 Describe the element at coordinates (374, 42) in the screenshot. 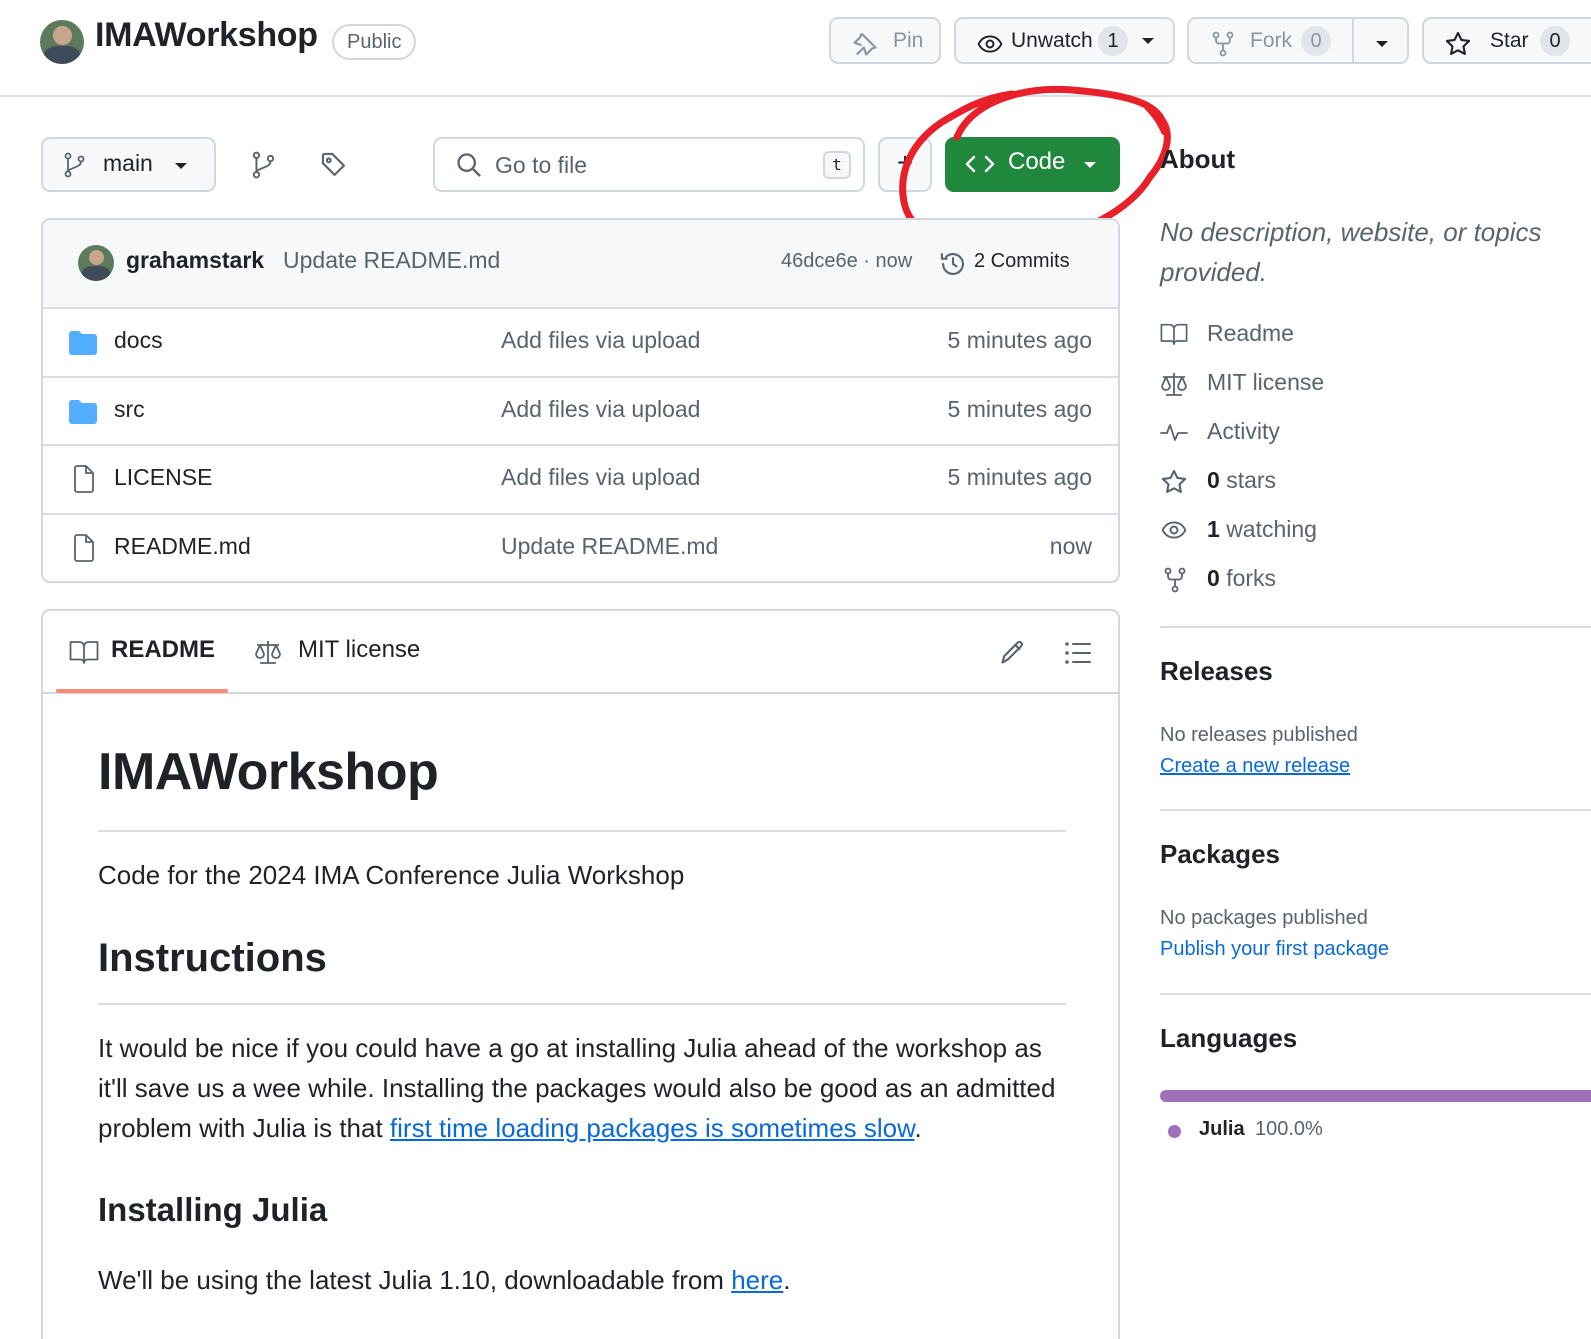

I see `visibility-badge: Public` at that location.